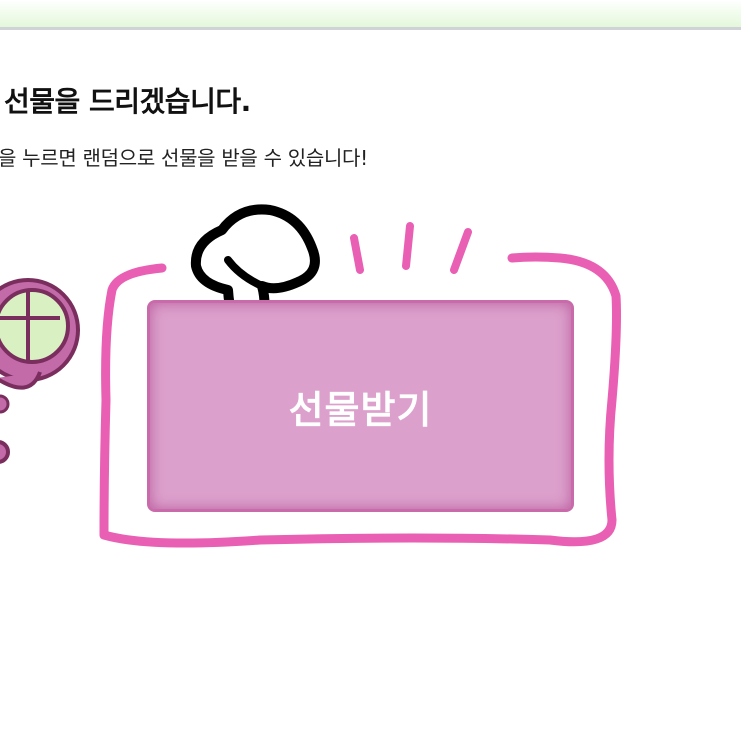 The width and height of the screenshot is (741, 741). I want to click on browser-top-strip, so click(370, 13).